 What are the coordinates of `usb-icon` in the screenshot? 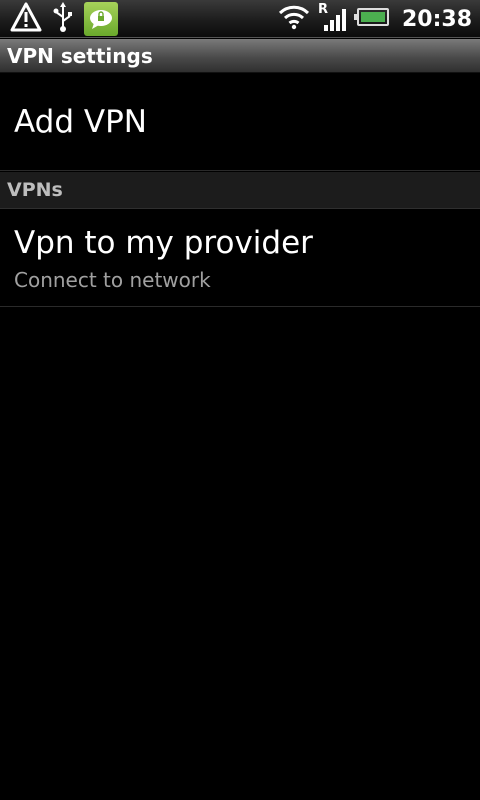 It's located at (63, 19).